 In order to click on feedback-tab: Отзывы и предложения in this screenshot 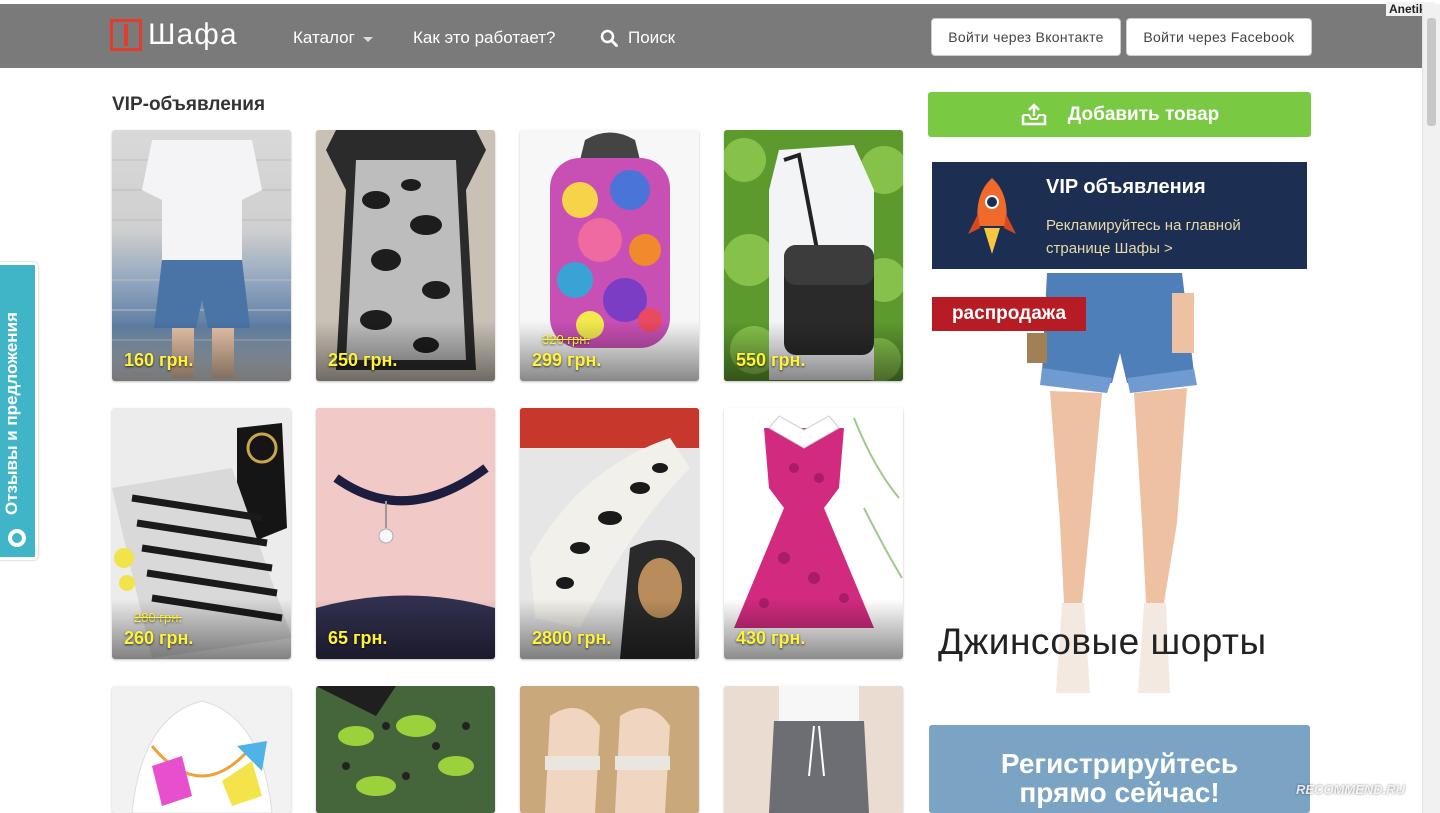, I will do `click(19, 411)`.